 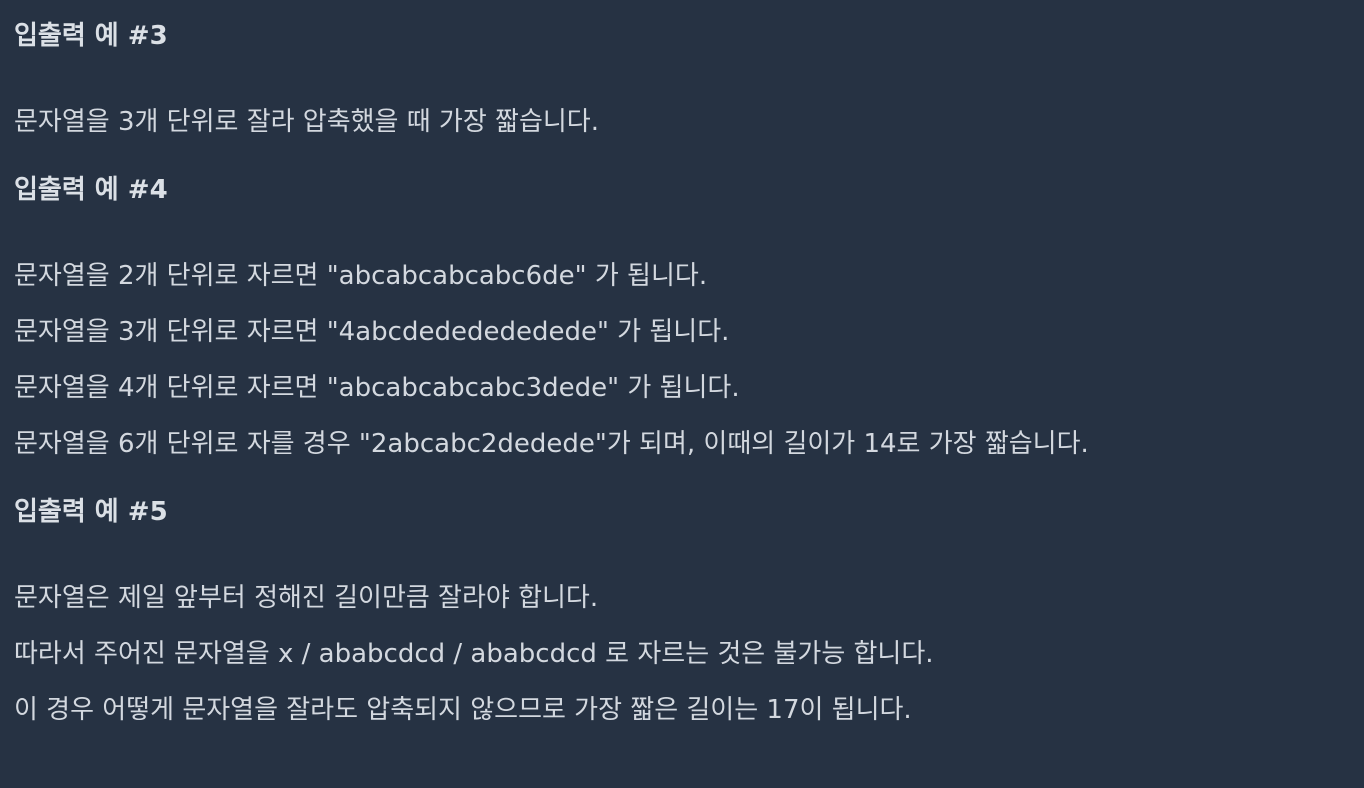 What do you see at coordinates (306, 122) in the screenshot?
I see `example-text-line: 문자열을 3개 단위로 잘라 압축했을 때 가장 짧습니다.` at bounding box center [306, 122].